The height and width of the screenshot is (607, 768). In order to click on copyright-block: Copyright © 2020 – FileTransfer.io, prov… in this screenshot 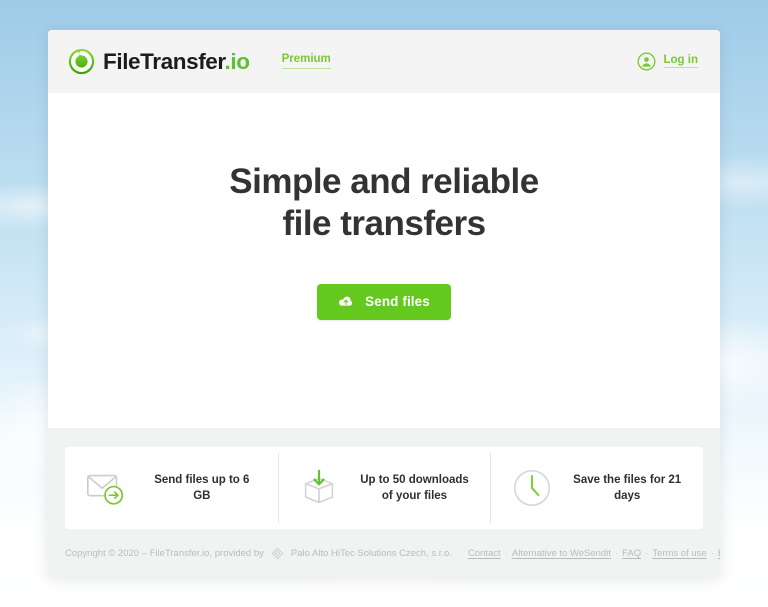, I will do `click(258, 553)`.